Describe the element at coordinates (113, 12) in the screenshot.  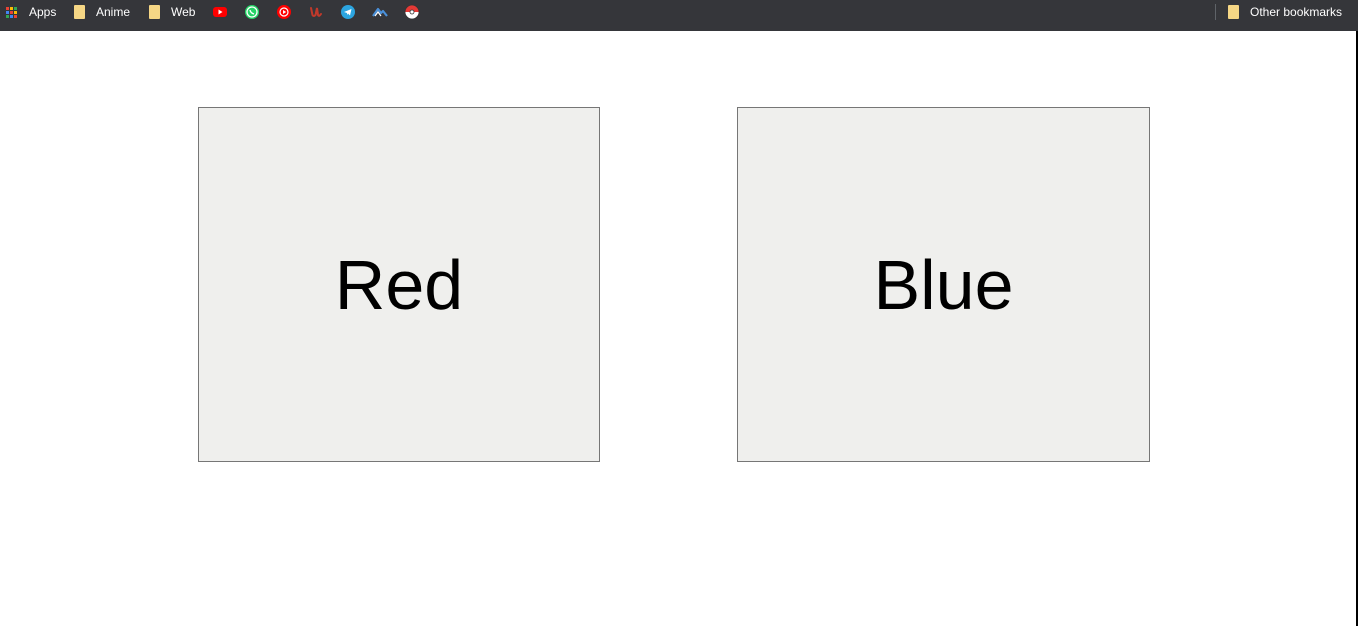
I see `bookmark-folder-label: Anime` at that location.